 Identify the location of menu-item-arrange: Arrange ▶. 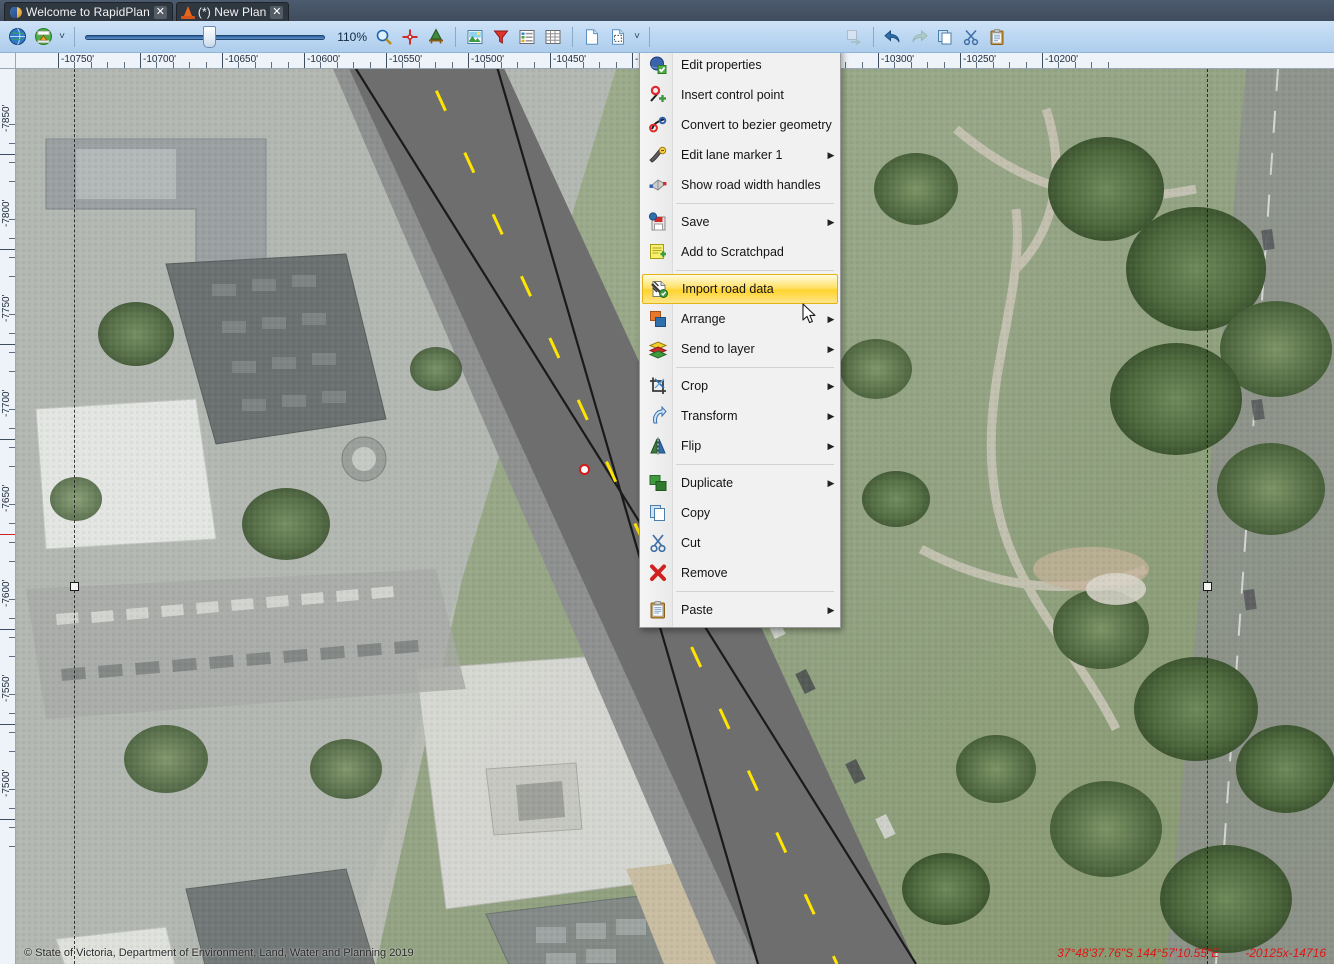
(740, 319).